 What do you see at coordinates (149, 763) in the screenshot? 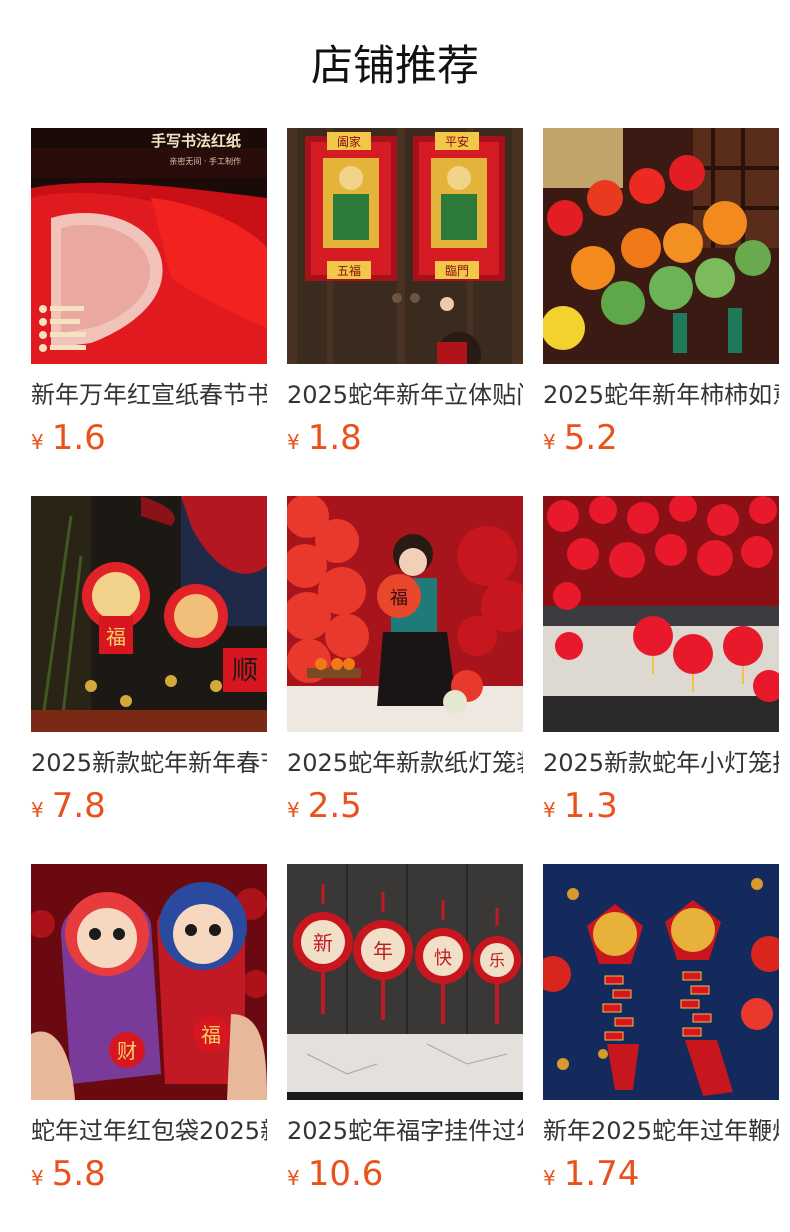
I see `product-name: 2025新款蛇年新年春节挂件` at bounding box center [149, 763].